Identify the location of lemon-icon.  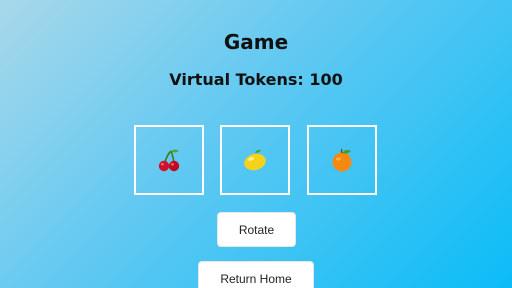
(255, 160).